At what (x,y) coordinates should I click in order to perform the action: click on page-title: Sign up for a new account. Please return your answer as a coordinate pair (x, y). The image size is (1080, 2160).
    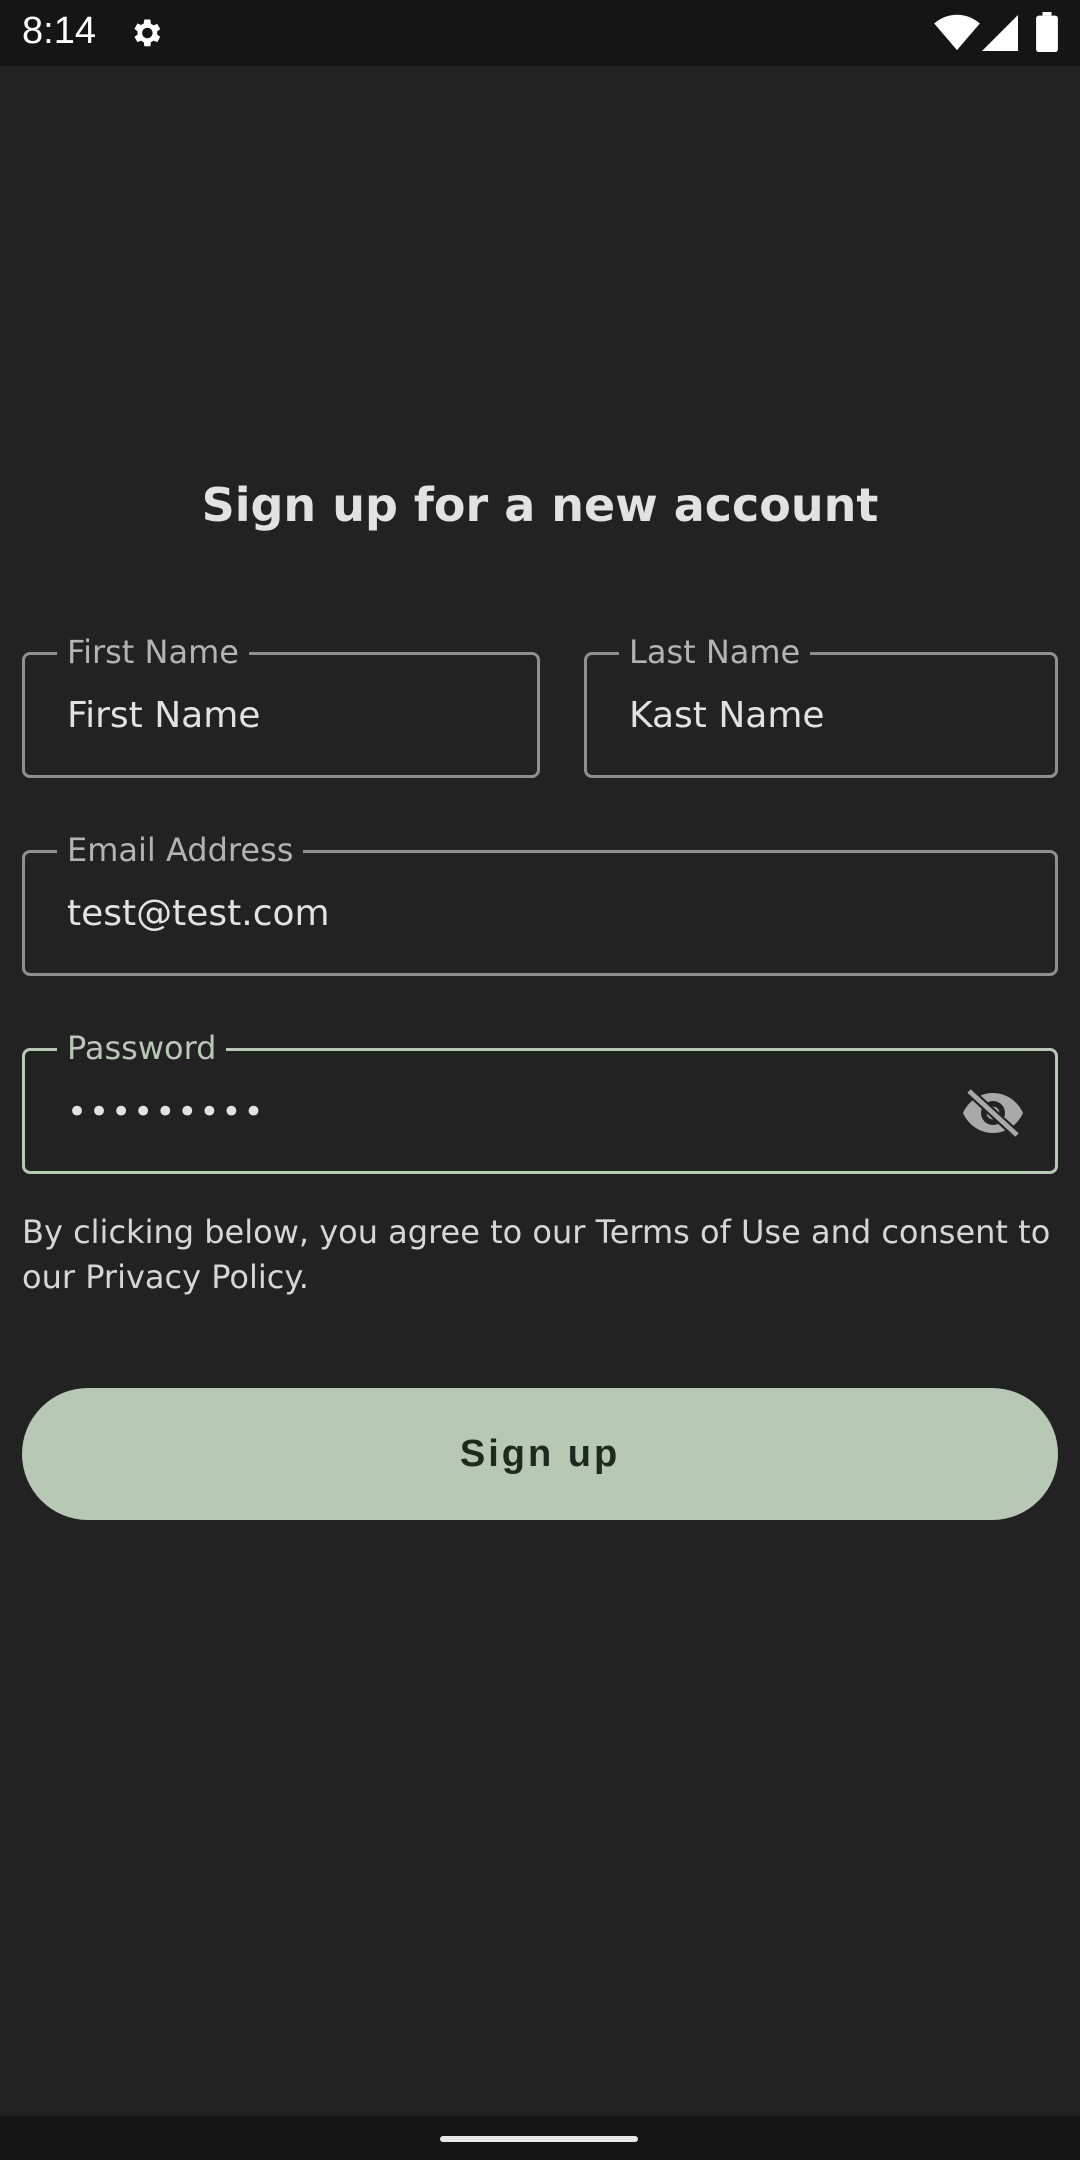
    Looking at the image, I should click on (540, 505).